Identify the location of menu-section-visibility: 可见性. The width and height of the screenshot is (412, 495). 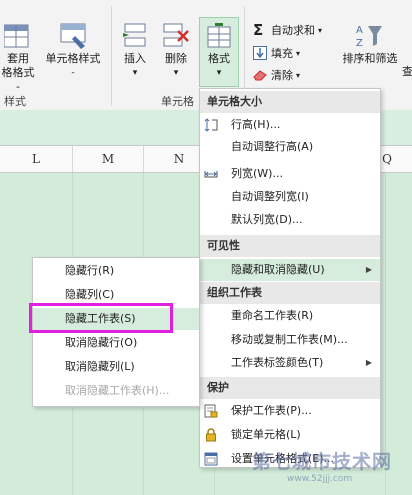
(290, 246).